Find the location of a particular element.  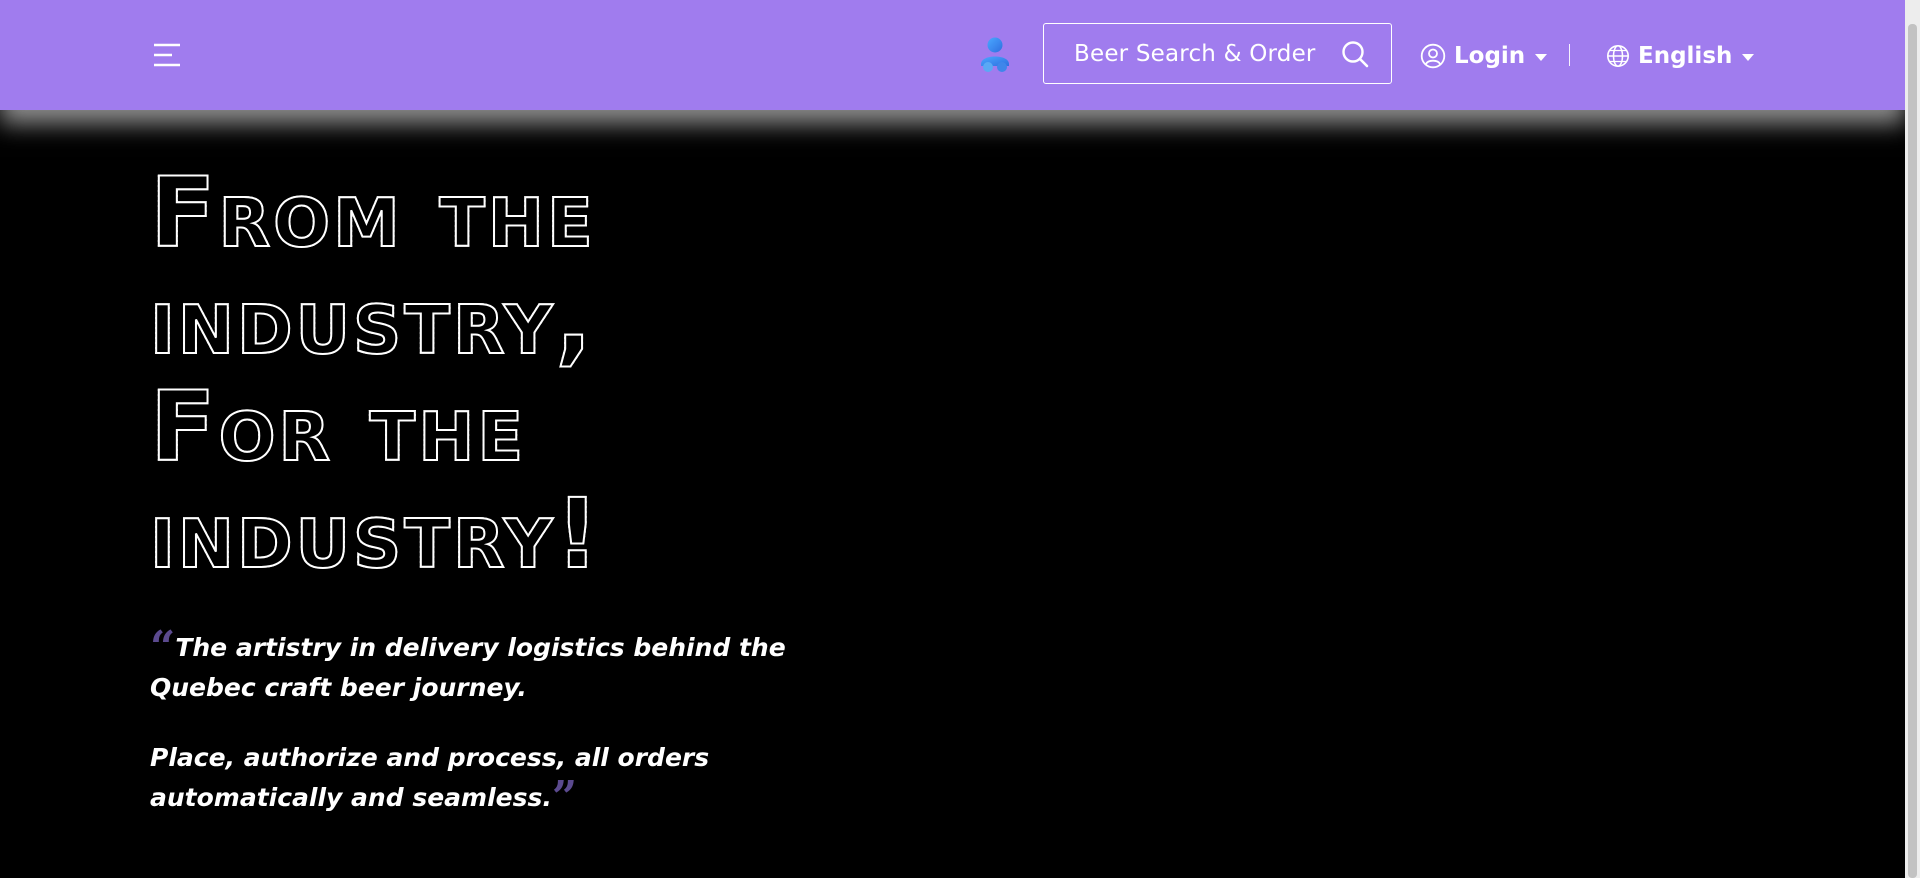

language-label: English is located at coordinates (1685, 56).